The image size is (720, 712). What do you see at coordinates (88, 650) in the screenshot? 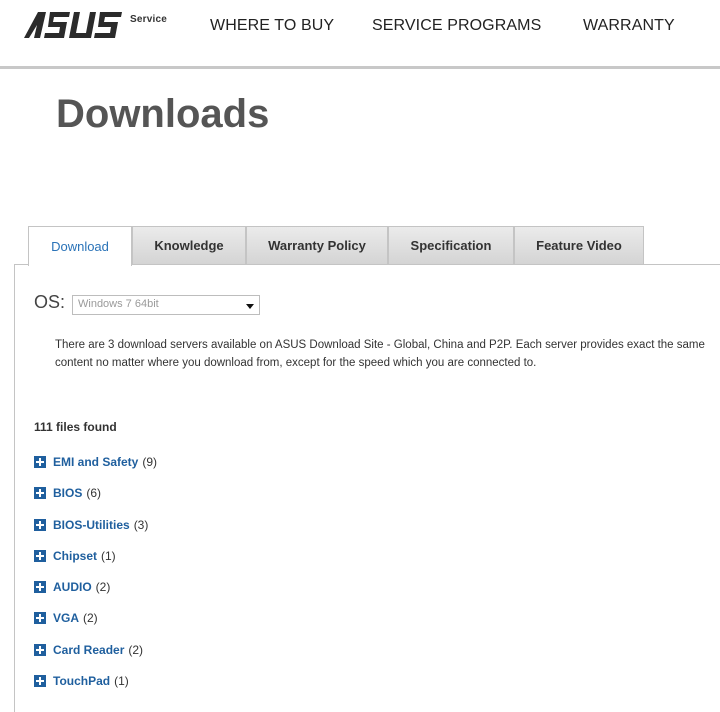
I see `category-name: Card Reader` at bounding box center [88, 650].